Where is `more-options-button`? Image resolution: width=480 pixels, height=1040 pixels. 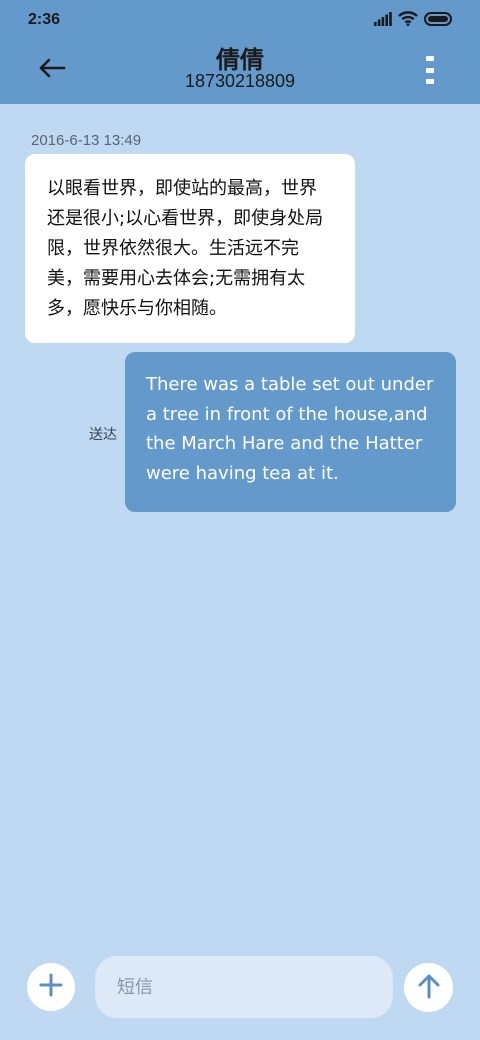 more-options-button is located at coordinates (430, 70).